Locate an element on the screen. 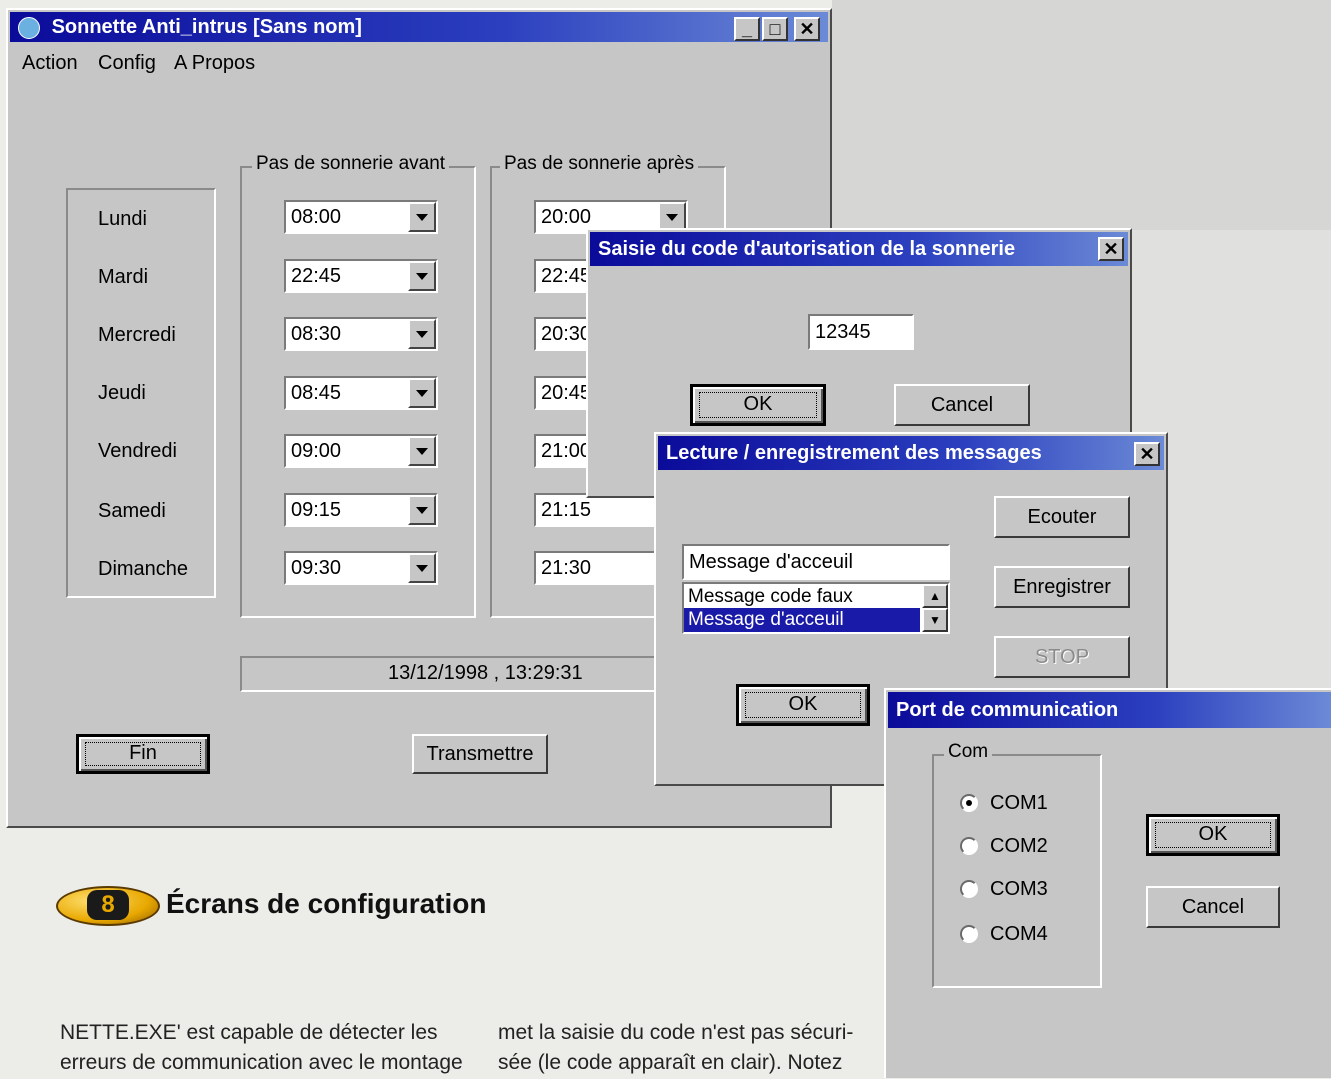 This screenshot has height=1079, width=1331. enregistrer-button: Enregistrer is located at coordinates (1062, 587).